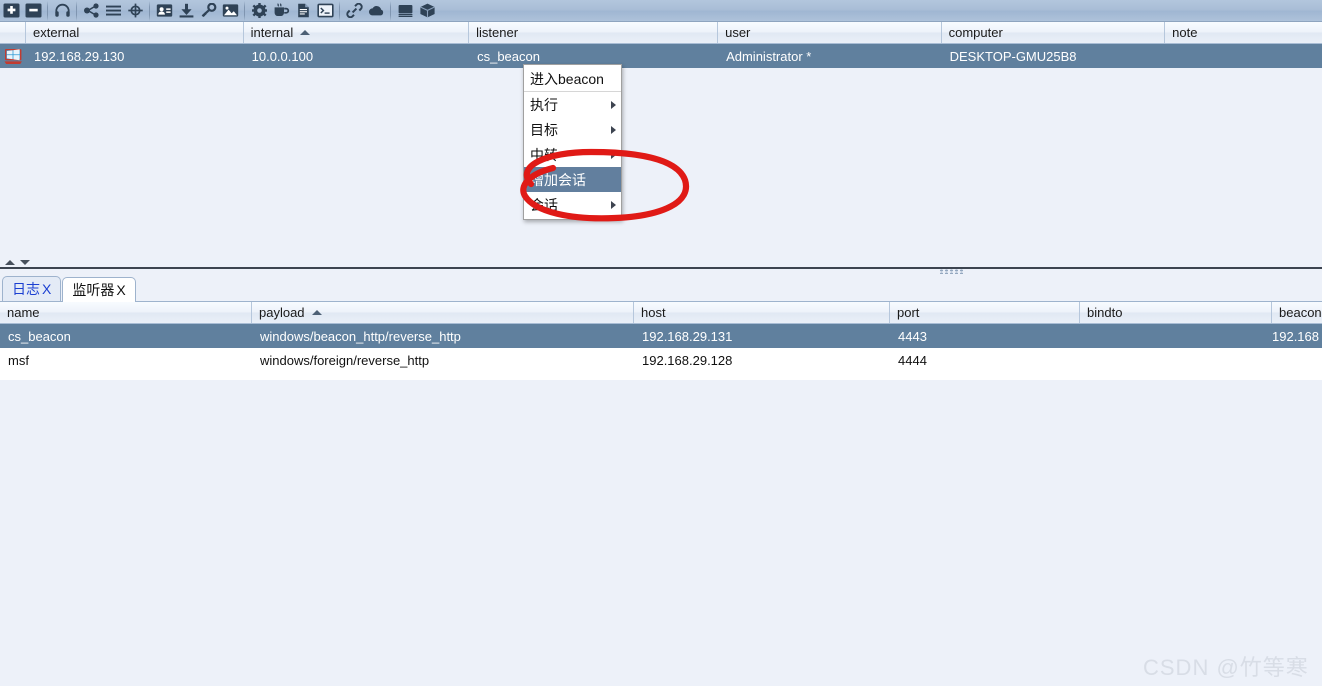 This screenshot has width=1322, height=686. What do you see at coordinates (325, 11) in the screenshot?
I see `console-terminal-icon` at bounding box center [325, 11].